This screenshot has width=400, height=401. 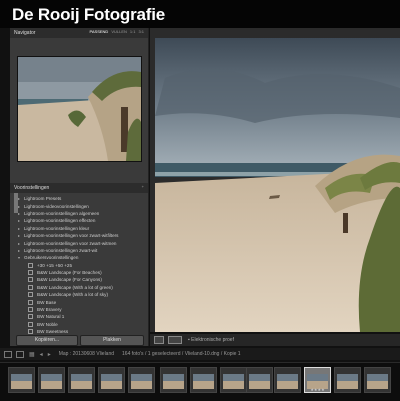 I want to click on preset-folder: ▸ Lightroom-voorinstellingen zwart-wit, so click(x=79, y=250).